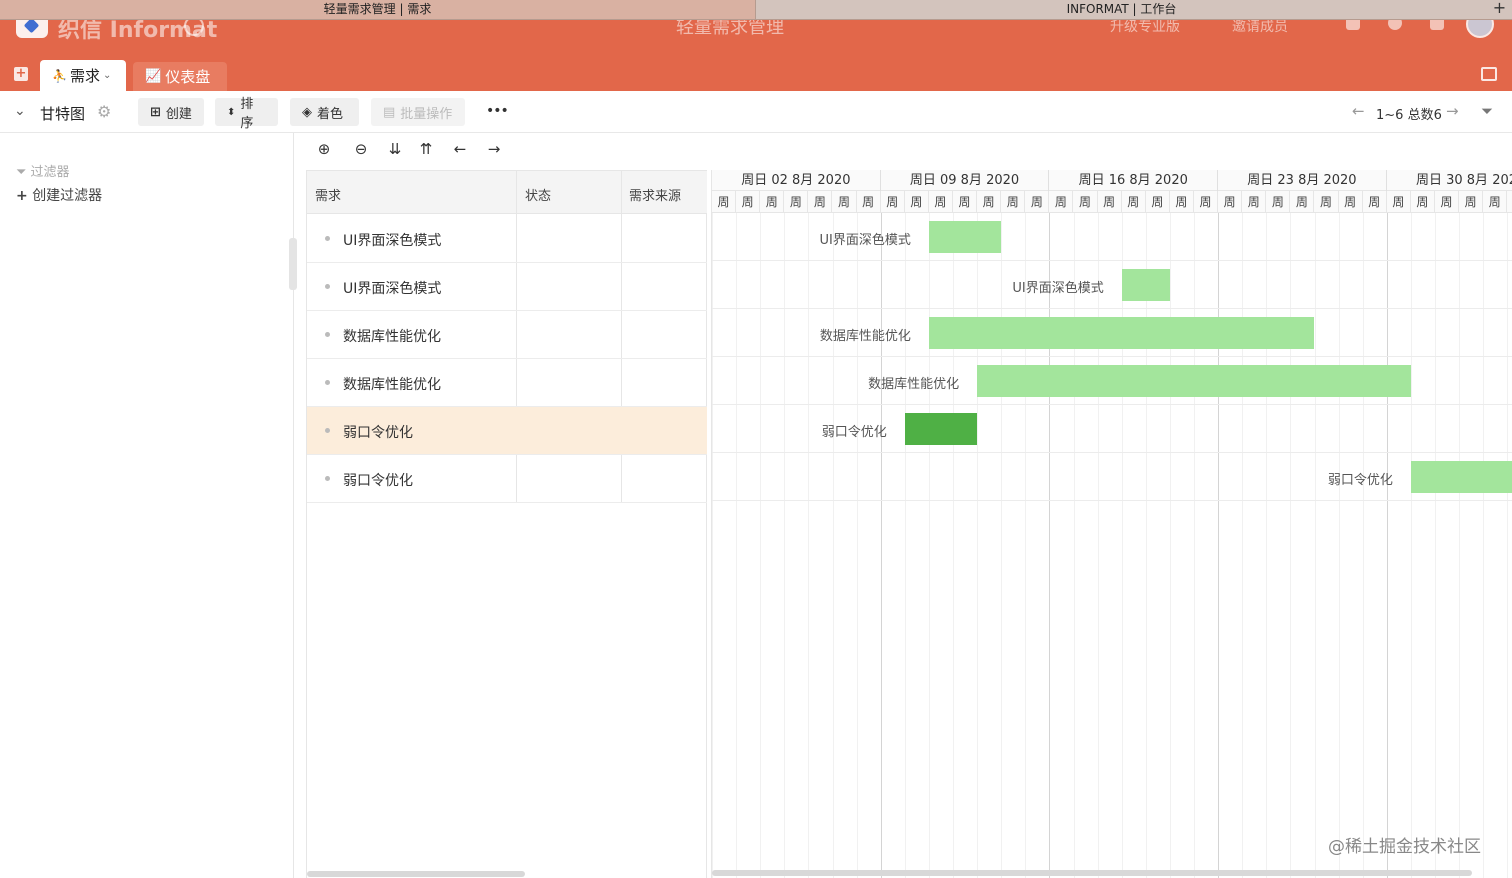 This screenshot has width=1512, height=878. I want to click on sort-icon: ⬍, so click(231, 112).